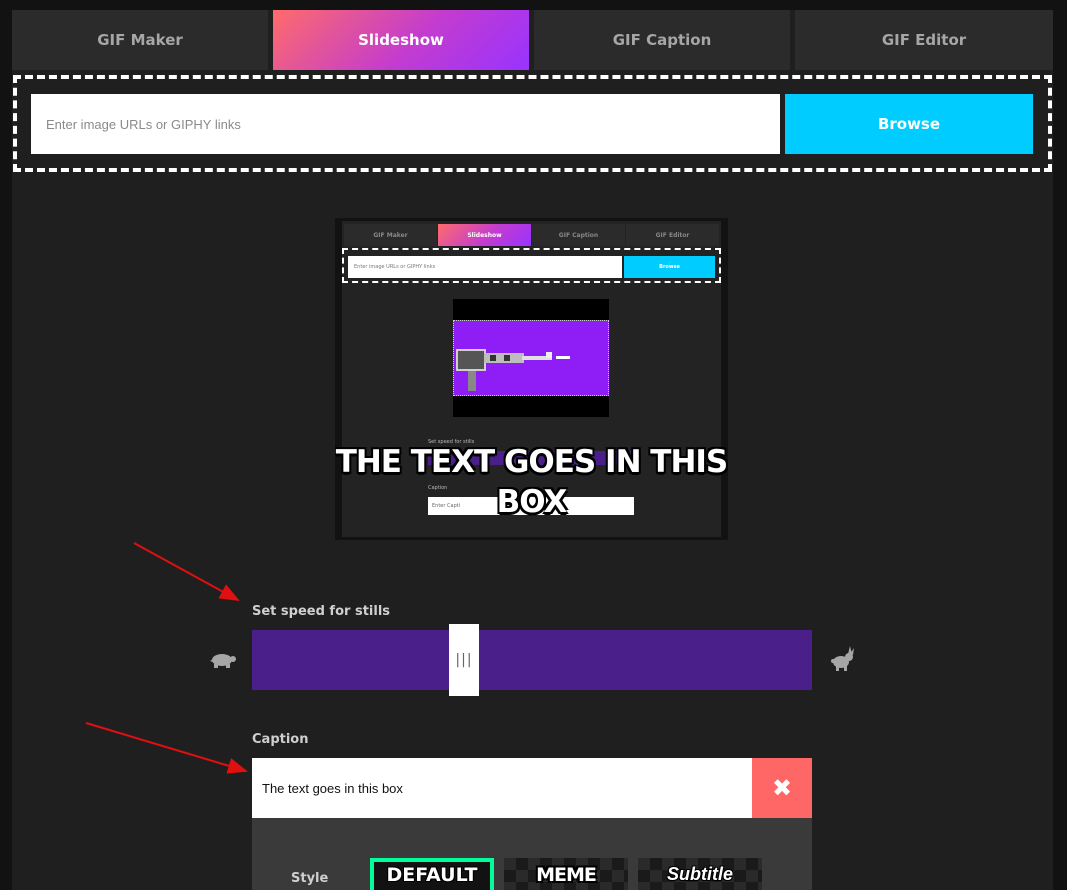 This screenshot has height=890, width=1067. What do you see at coordinates (662, 40) in the screenshot?
I see `tab-gif-caption: GIF Caption` at bounding box center [662, 40].